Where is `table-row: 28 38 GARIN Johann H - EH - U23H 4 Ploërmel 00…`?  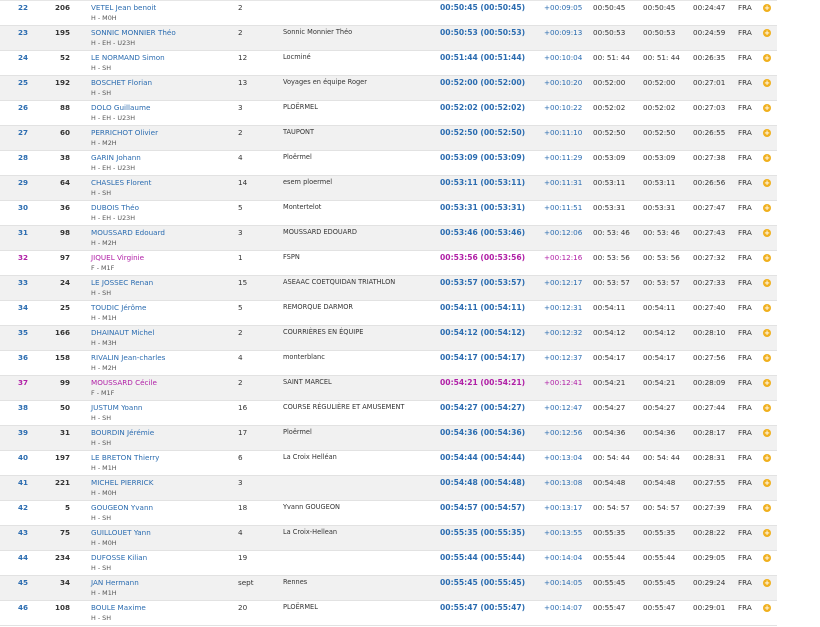 table-row: 28 38 GARIN Johann H - EH - U23H 4 Ploërmel 00… is located at coordinates (388, 163).